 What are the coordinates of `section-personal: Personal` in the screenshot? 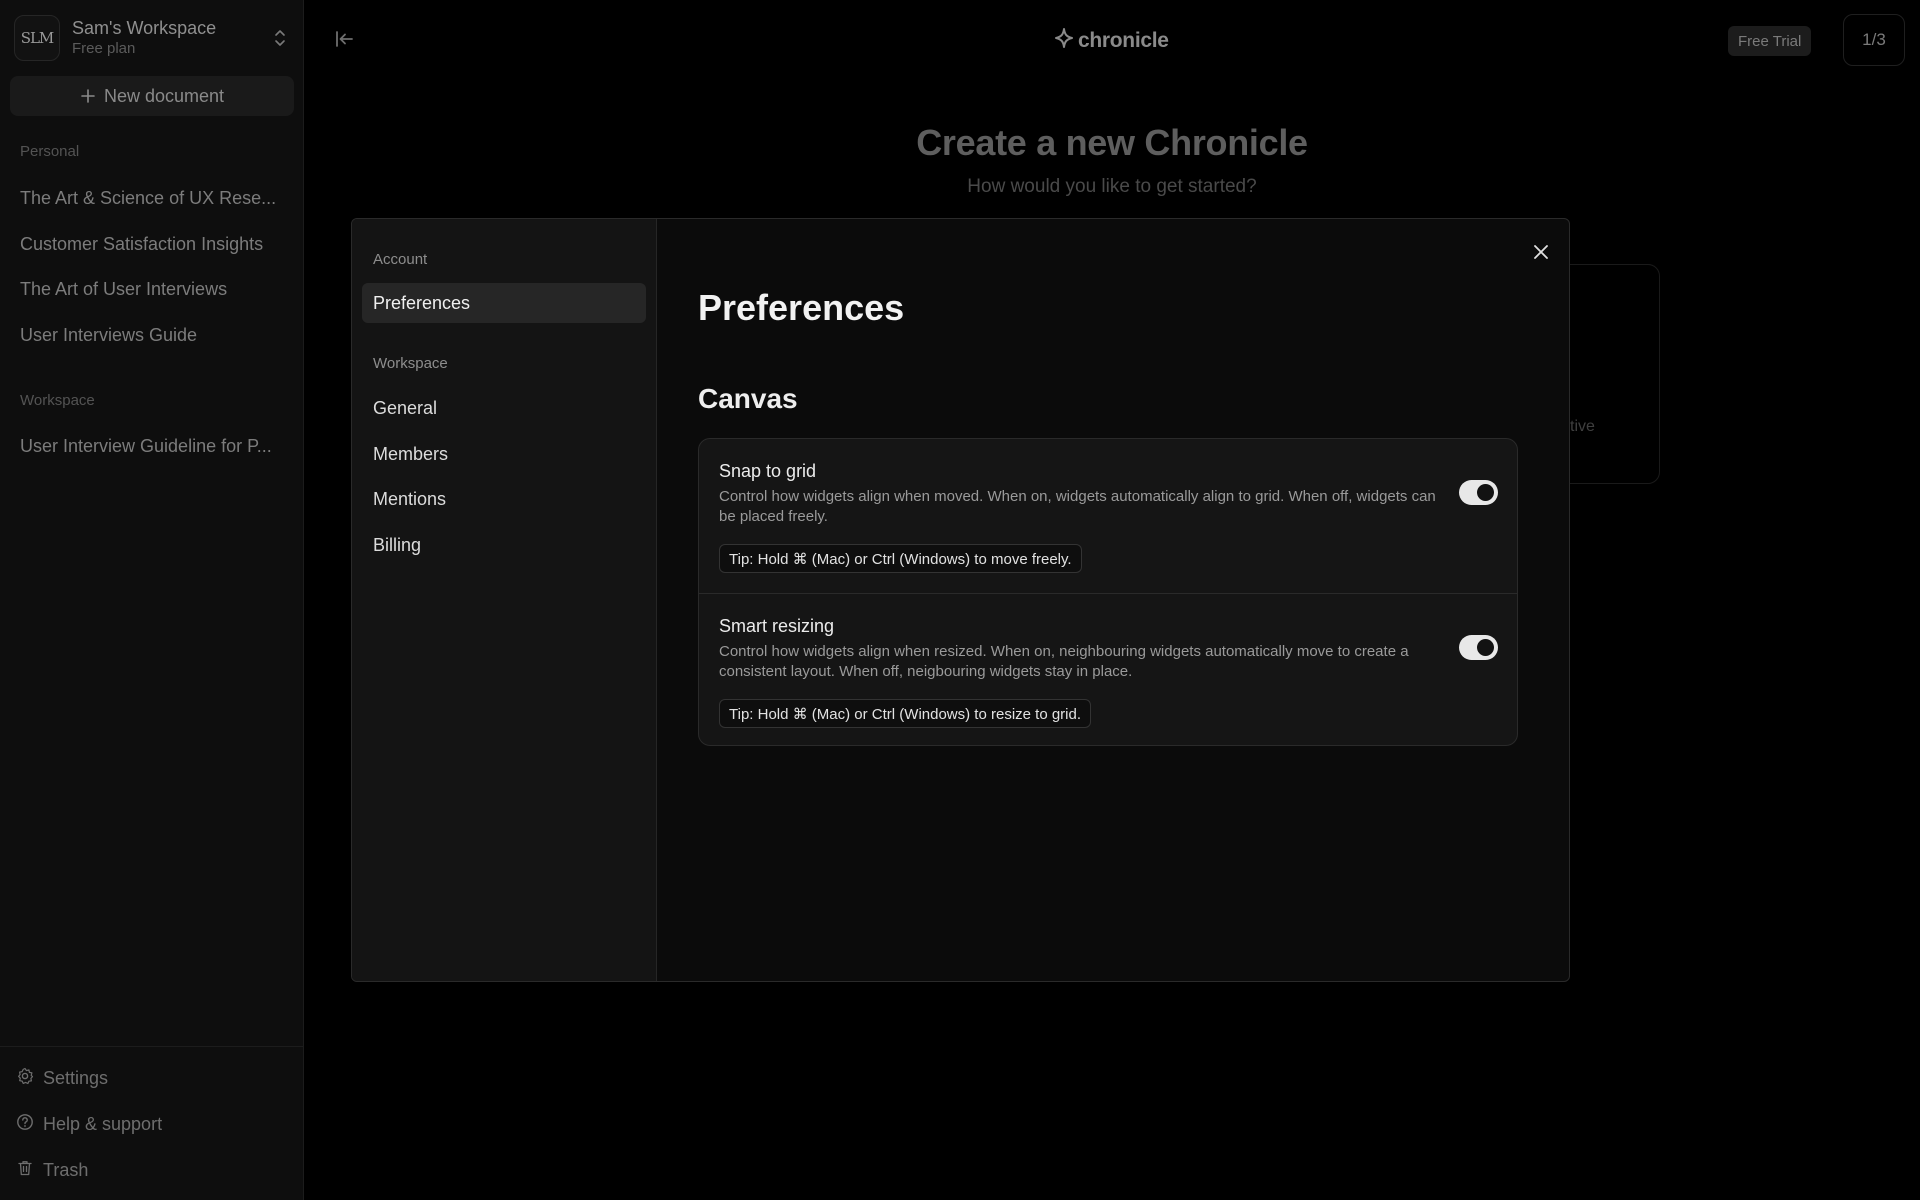 It's located at (50, 151).